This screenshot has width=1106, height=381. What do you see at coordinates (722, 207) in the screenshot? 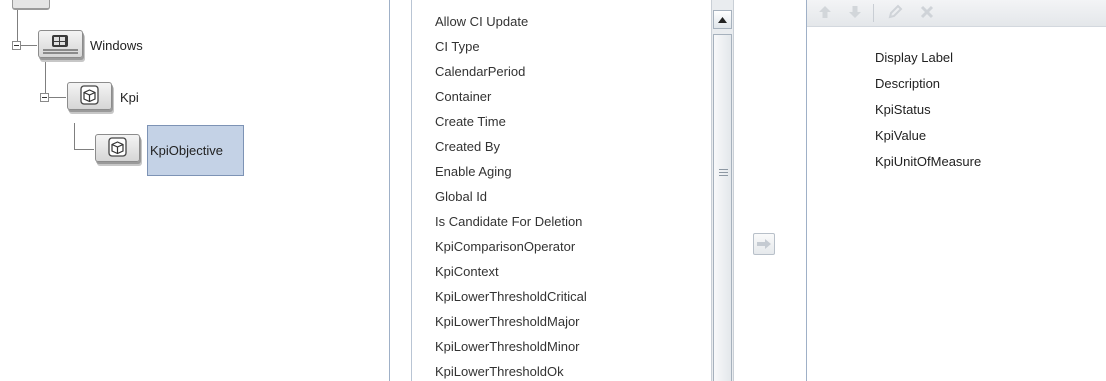
I see `scroll-thumb` at bounding box center [722, 207].